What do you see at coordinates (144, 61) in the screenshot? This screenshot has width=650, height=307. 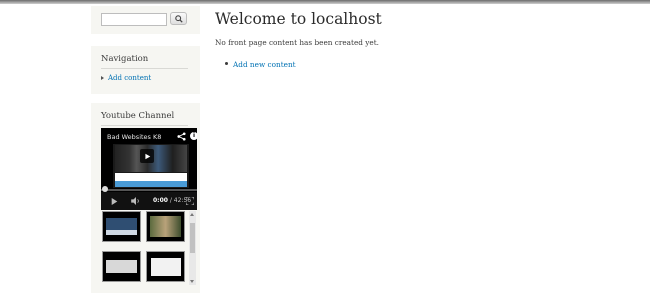 I see `navigation-title: Navigation` at bounding box center [144, 61].